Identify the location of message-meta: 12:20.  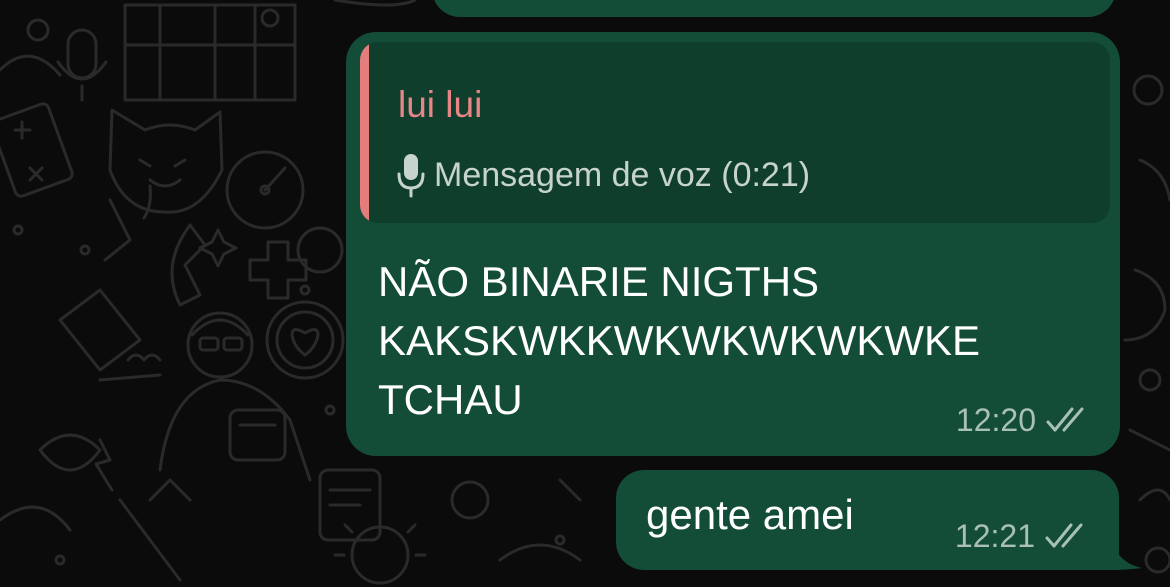
(1024, 420).